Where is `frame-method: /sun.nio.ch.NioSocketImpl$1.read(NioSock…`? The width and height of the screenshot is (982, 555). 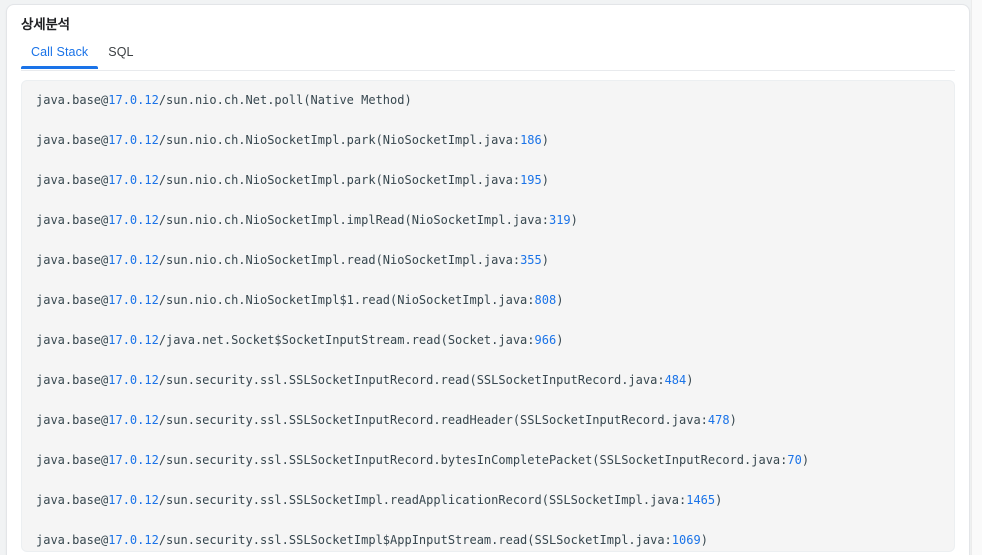
frame-method: /sun.nio.ch.NioSocketImpl$1.read(NioSock… is located at coordinates (346, 300).